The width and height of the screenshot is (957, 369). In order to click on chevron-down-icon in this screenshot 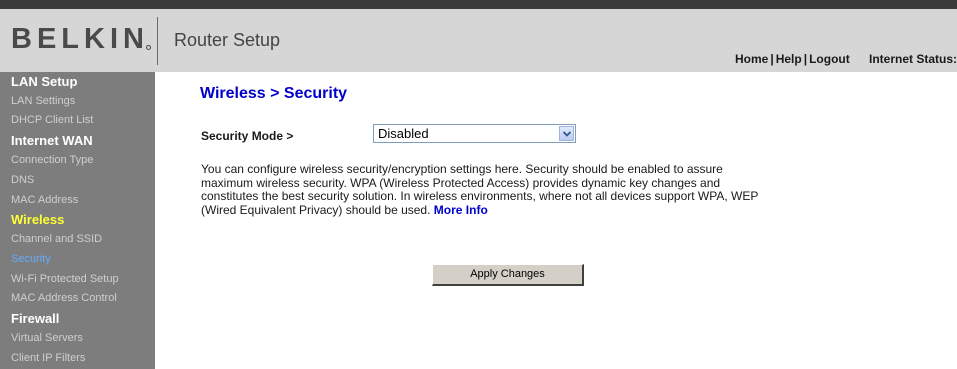, I will do `click(566, 133)`.